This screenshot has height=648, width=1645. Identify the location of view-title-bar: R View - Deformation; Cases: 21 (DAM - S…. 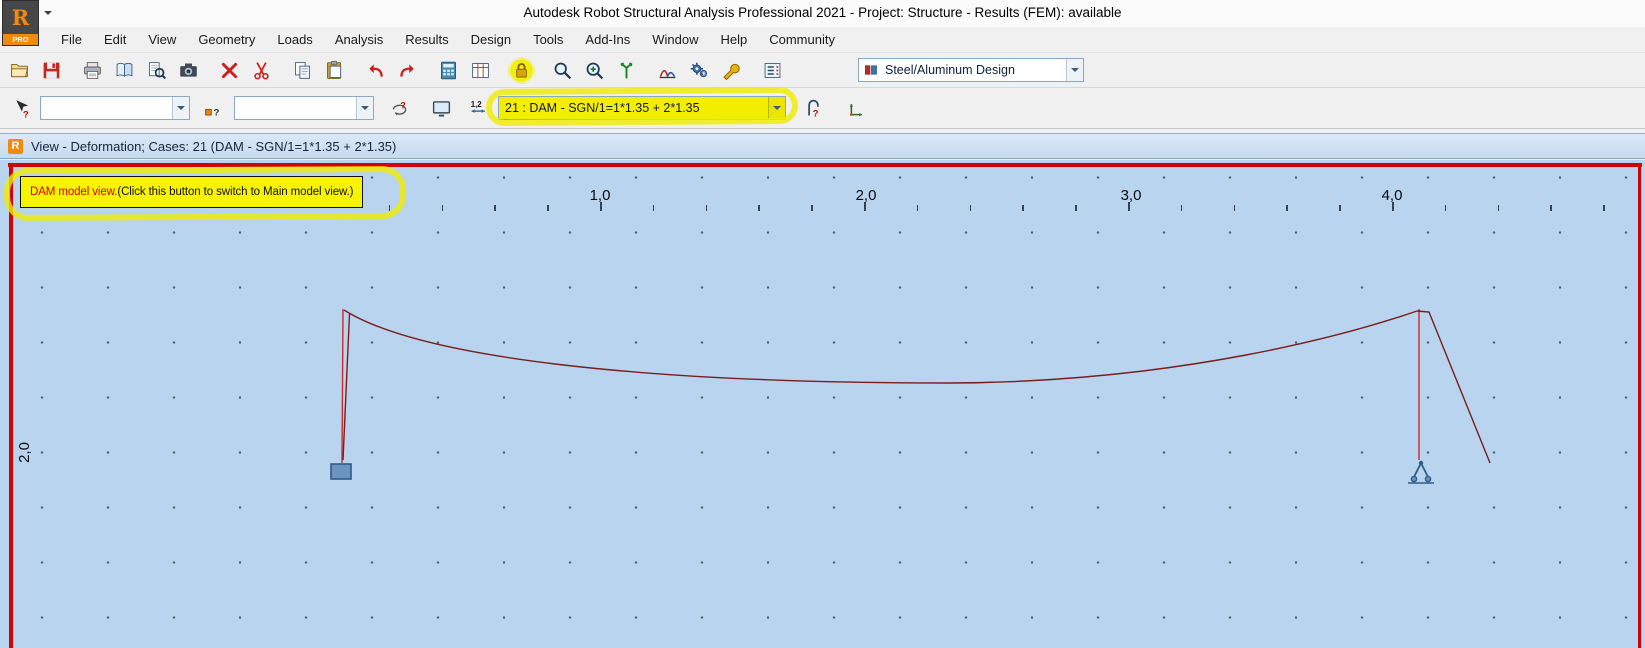
(822, 146).